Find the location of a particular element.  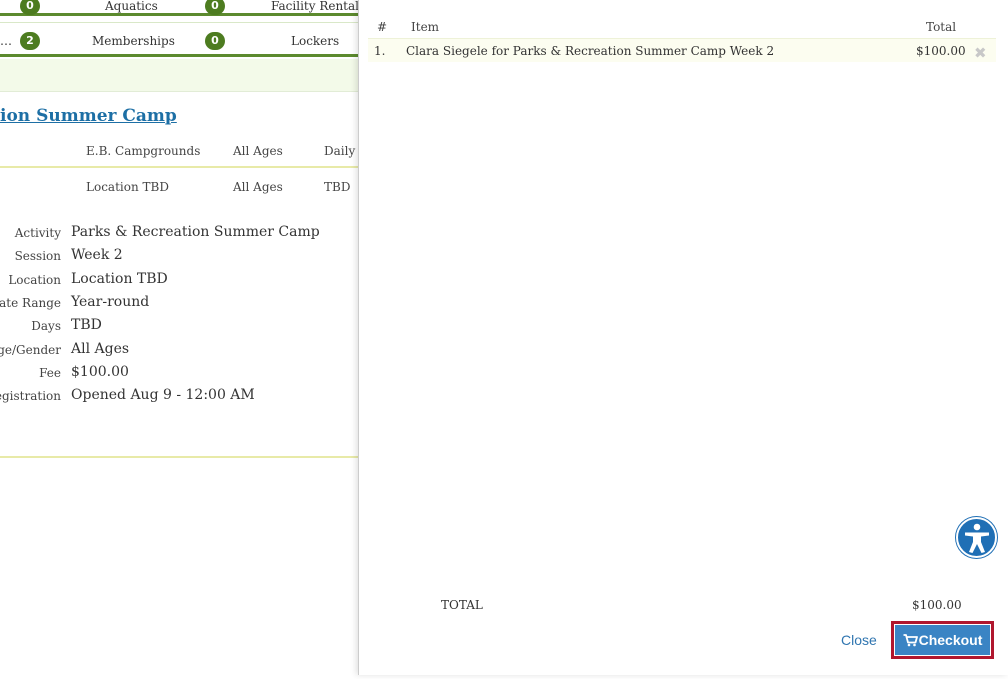

detail-value: Opened Aug 9 - 12:00 AM is located at coordinates (163, 395).